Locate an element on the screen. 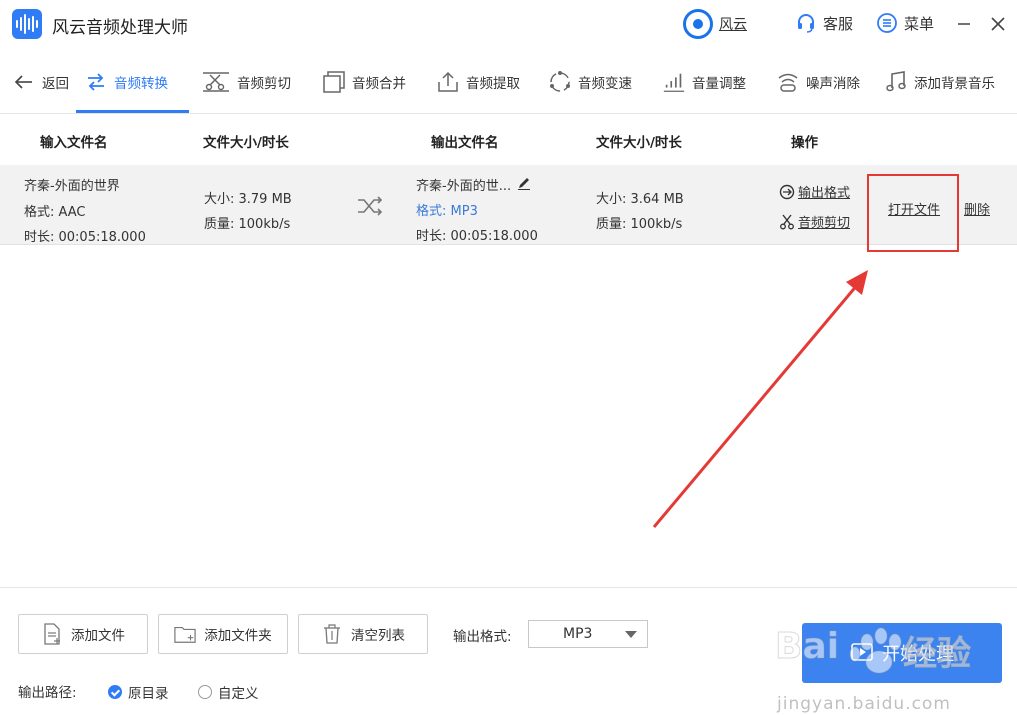 This screenshot has height=715, width=1017. bottom-divider is located at coordinates (508, 587).